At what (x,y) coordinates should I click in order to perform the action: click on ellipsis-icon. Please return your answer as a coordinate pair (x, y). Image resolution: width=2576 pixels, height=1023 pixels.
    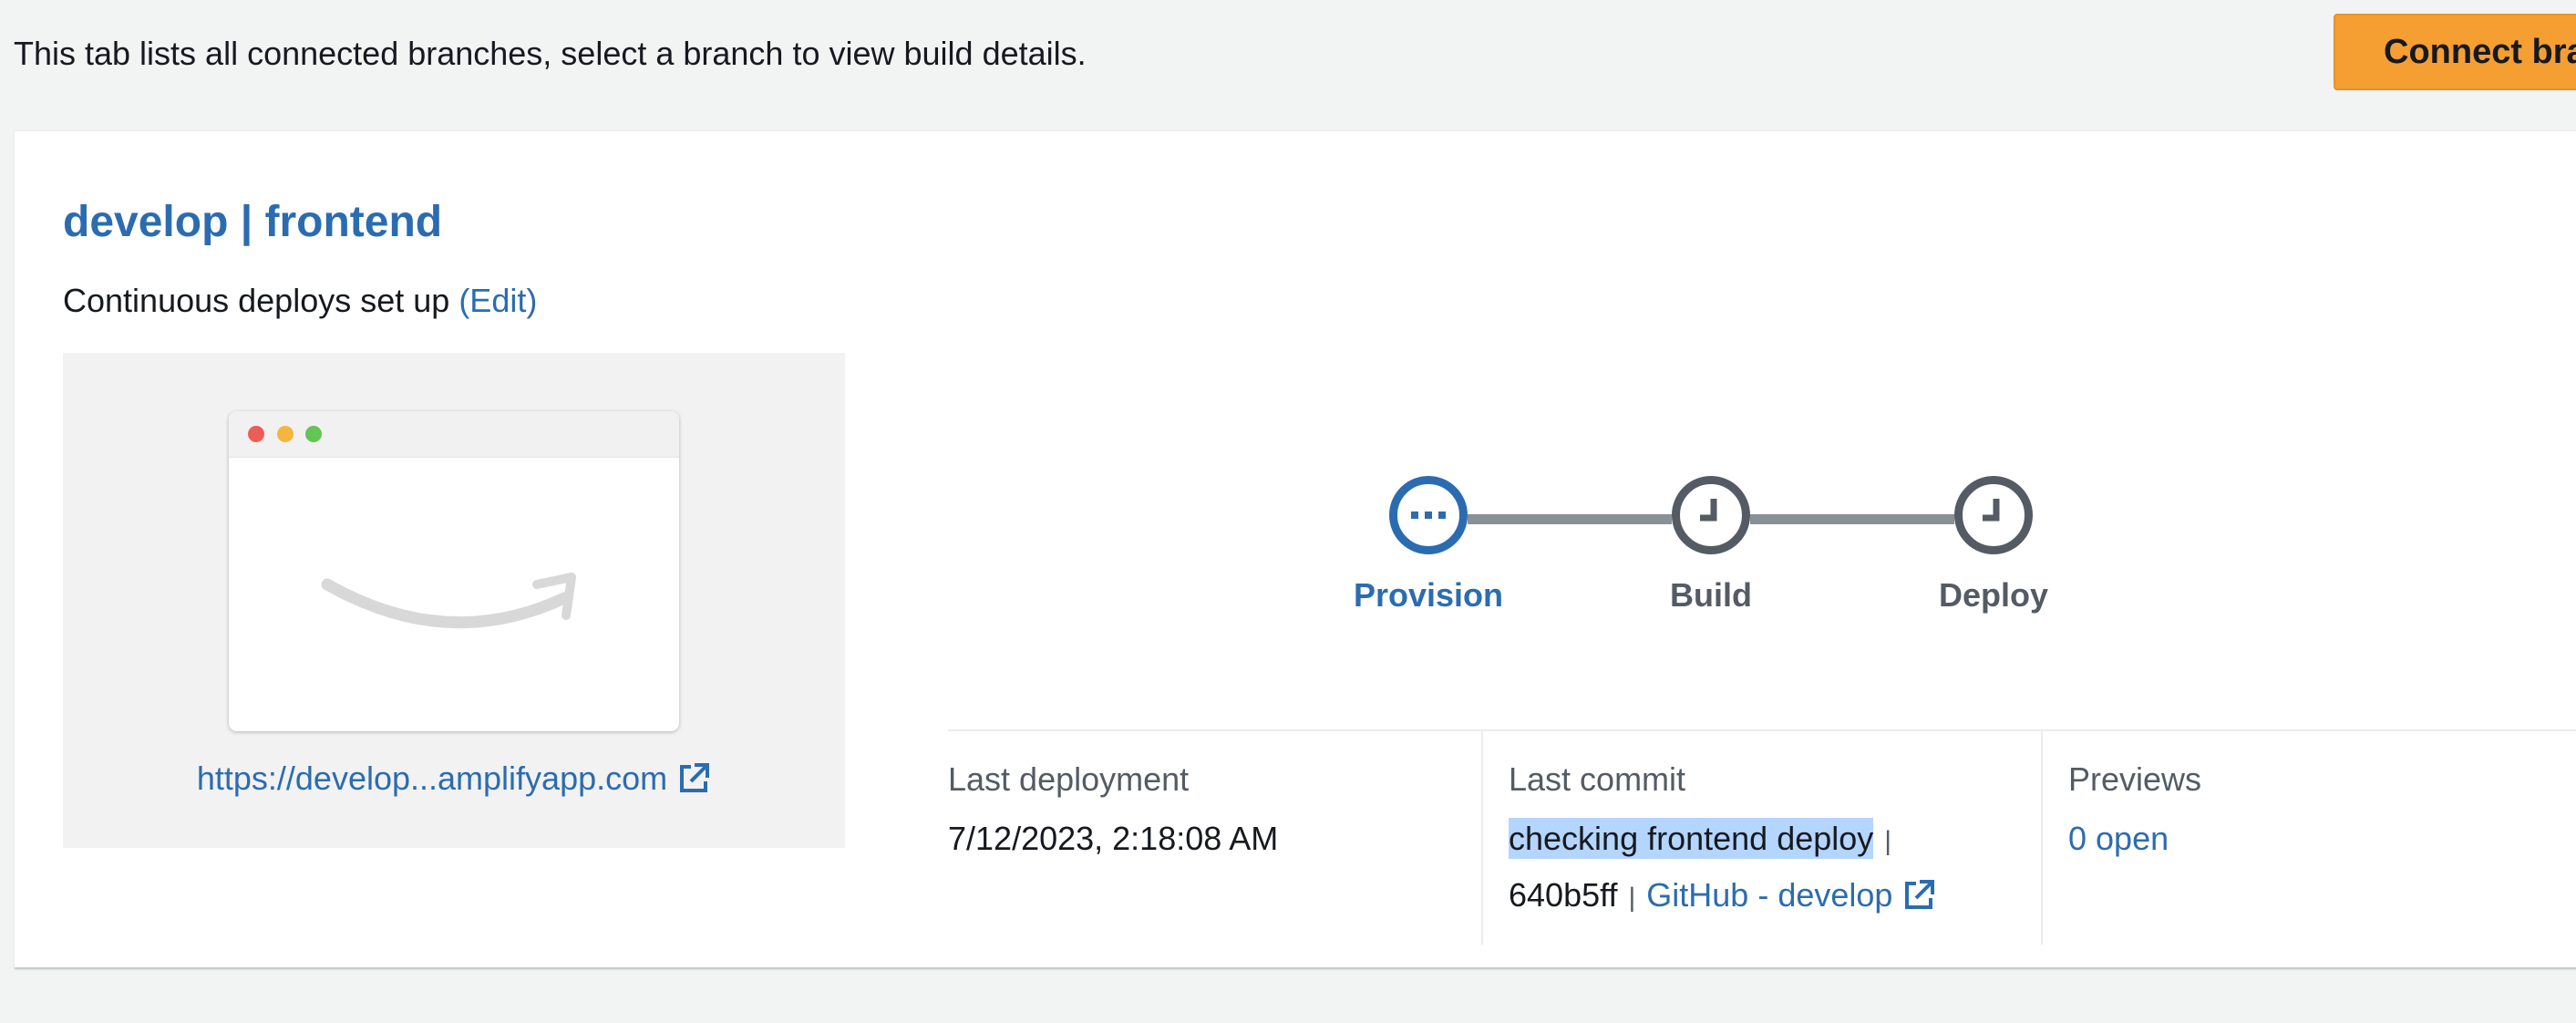
    Looking at the image, I should click on (1428, 515).